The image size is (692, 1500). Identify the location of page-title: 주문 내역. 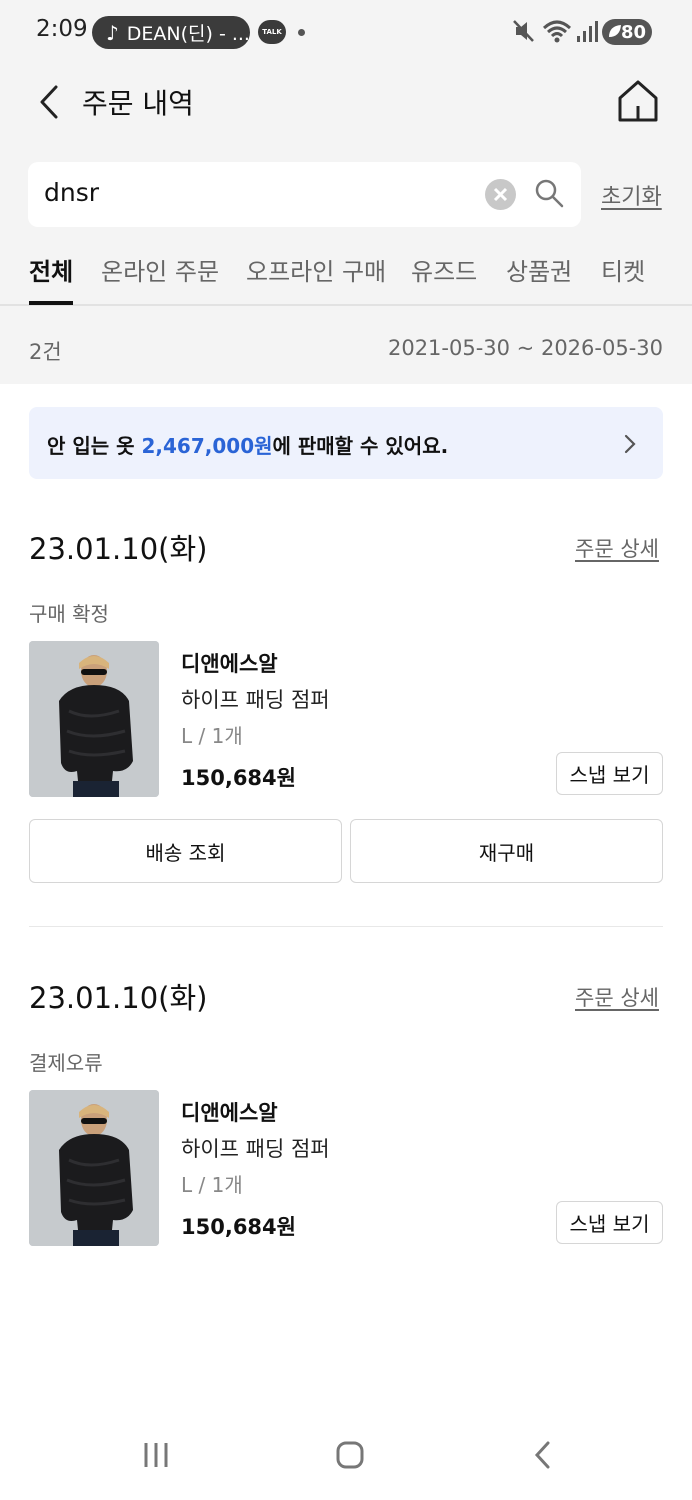
(138, 103).